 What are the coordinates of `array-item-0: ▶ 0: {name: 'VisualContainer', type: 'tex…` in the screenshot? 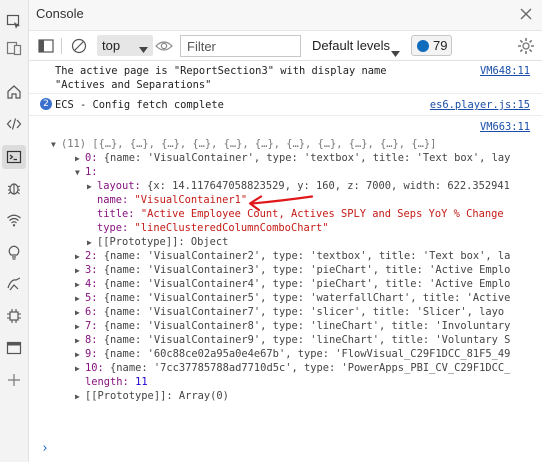 It's located at (292, 158).